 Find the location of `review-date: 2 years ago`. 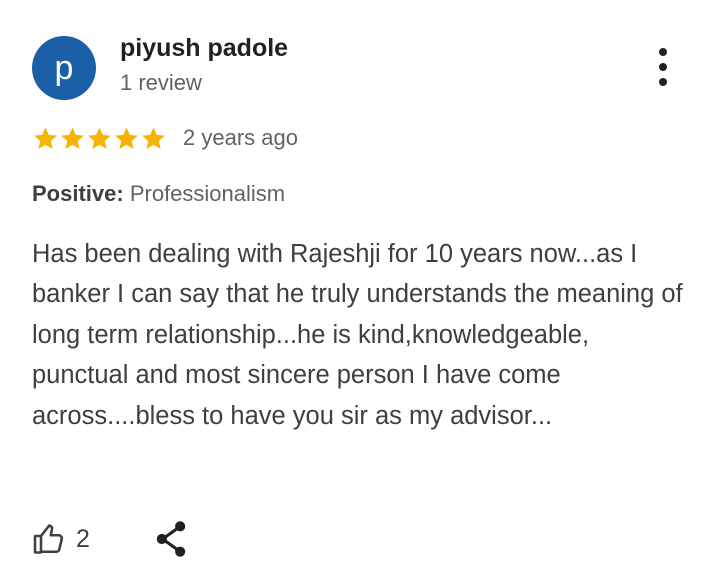

review-date: 2 years ago is located at coordinates (240, 137).